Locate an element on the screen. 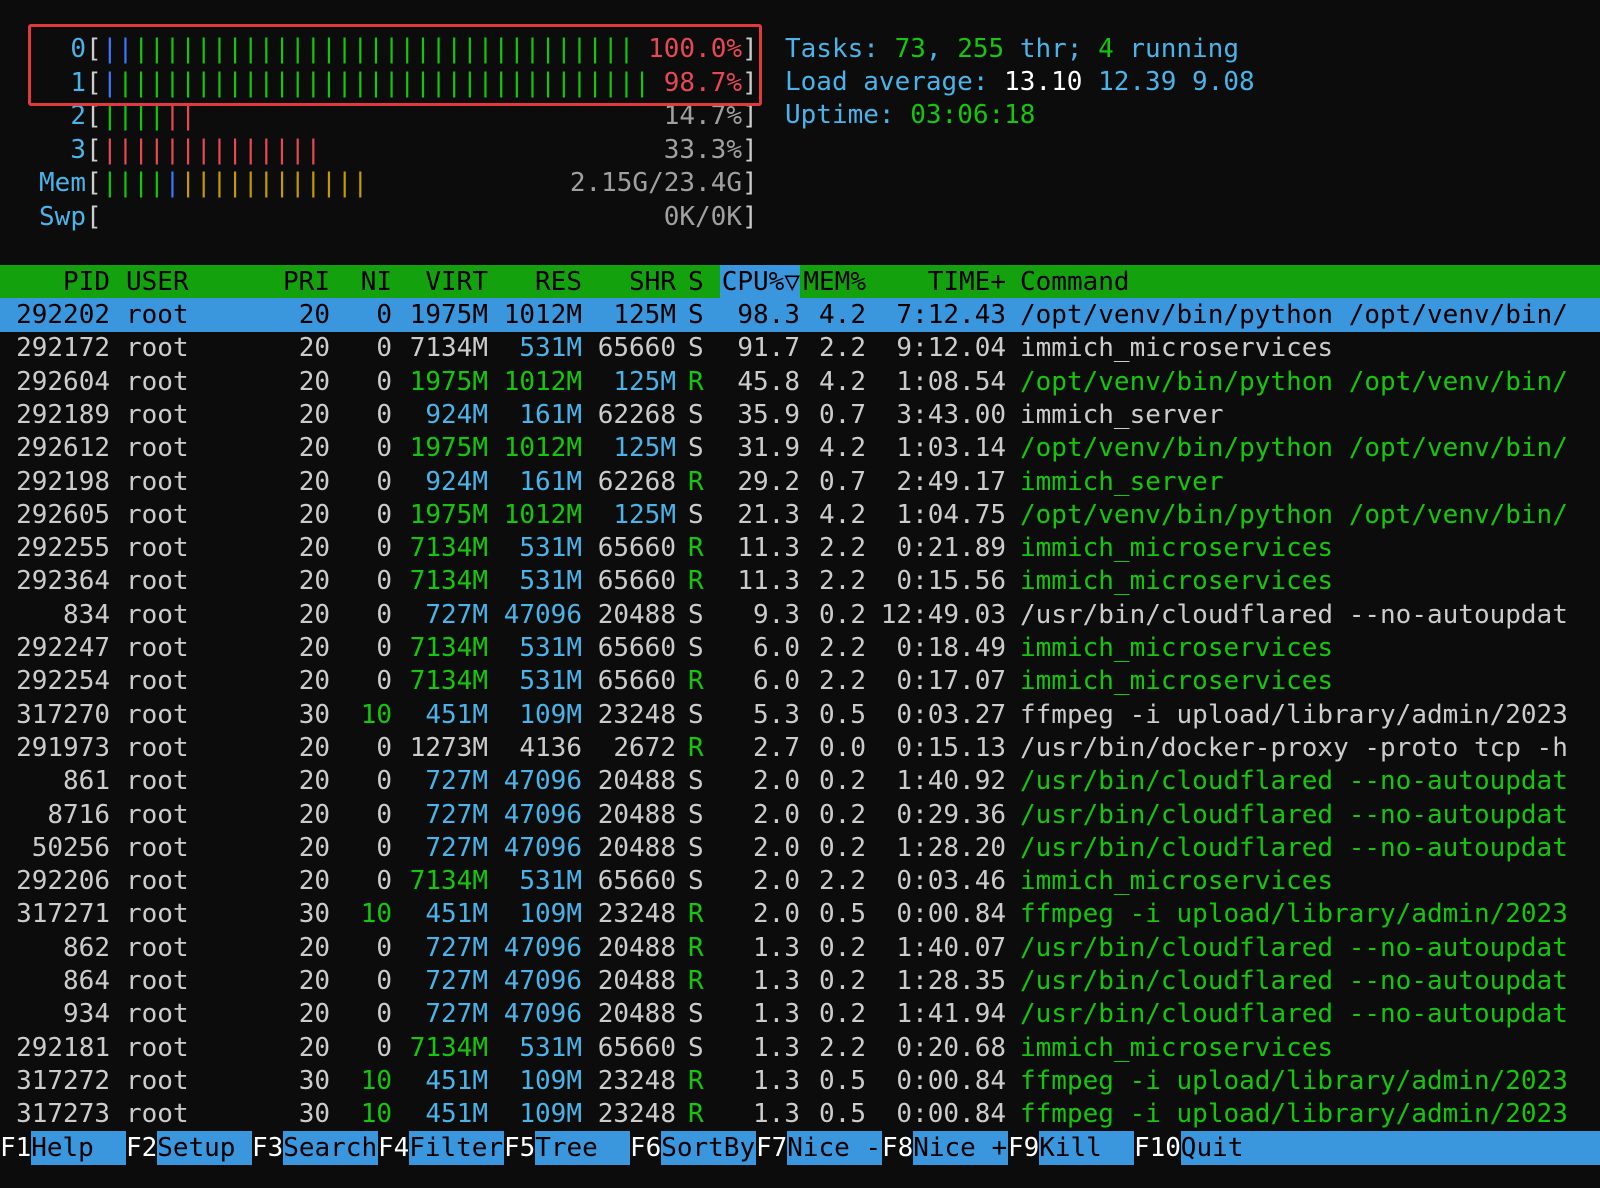 The image size is (1600, 1188). function-key-f10: F10 is located at coordinates (1157, 1148).